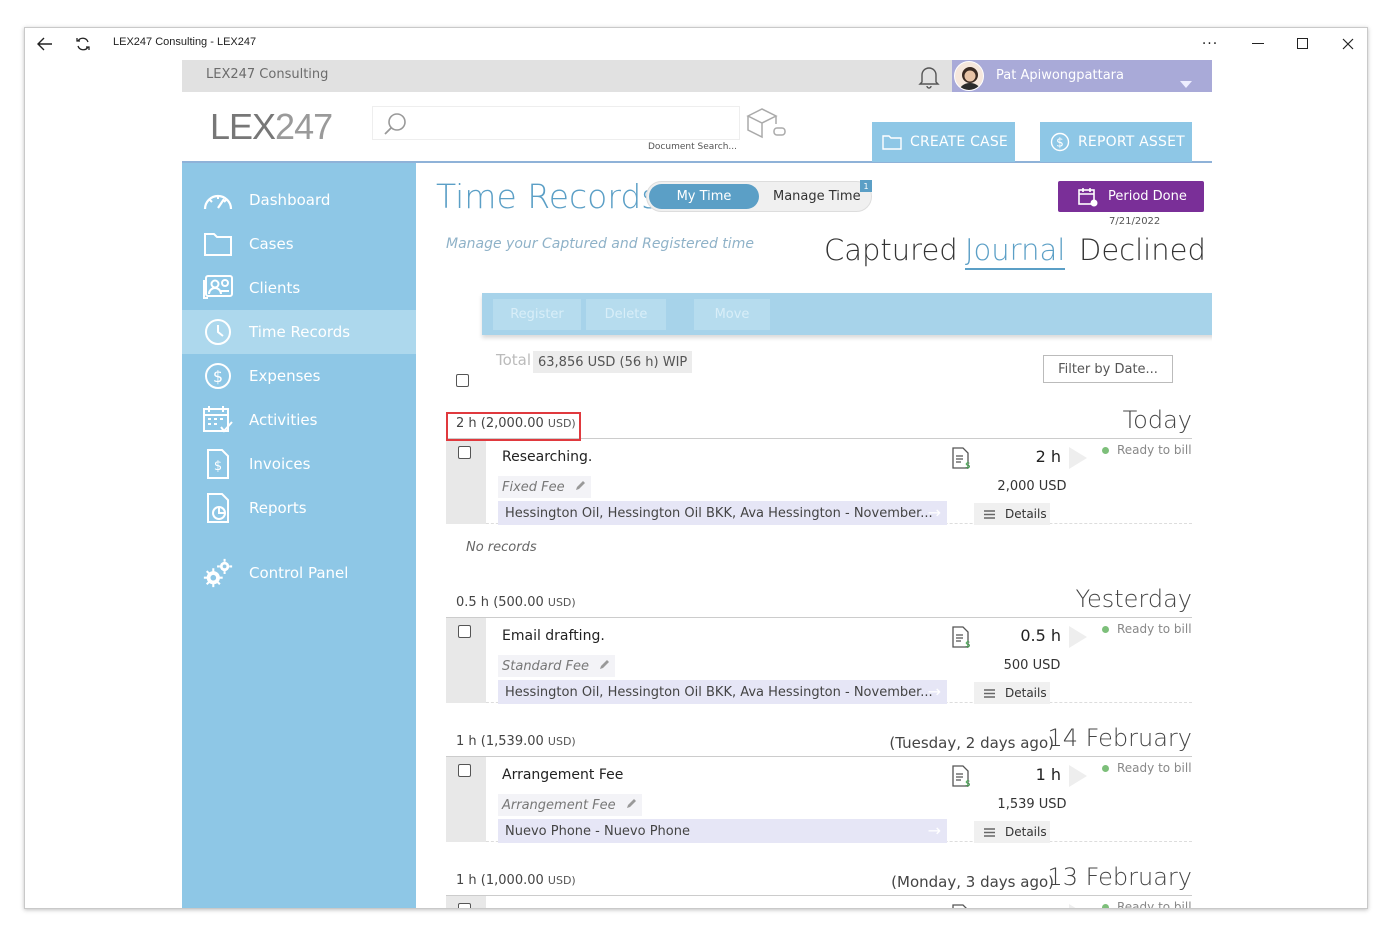  Describe the element at coordinates (1048, 774) in the screenshot. I see `record-hours: 1 h` at that location.